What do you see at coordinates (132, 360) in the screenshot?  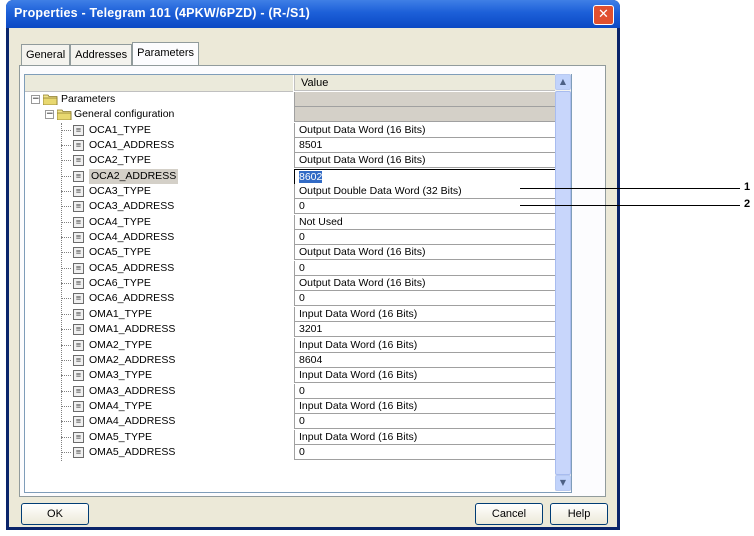 I see `parameter-name: OMA2_ADDRESS` at bounding box center [132, 360].